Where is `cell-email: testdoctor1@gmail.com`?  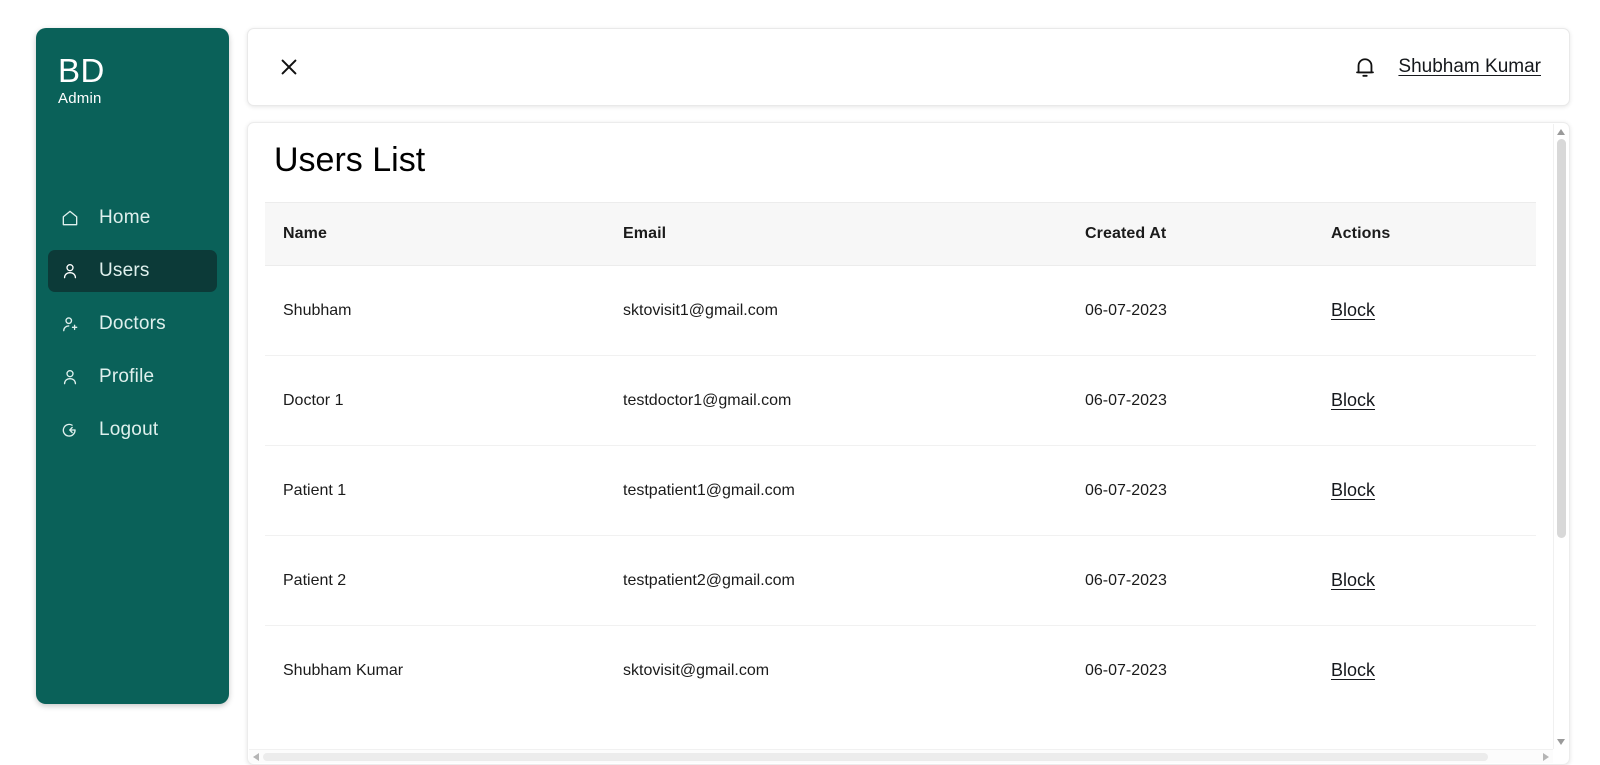 cell-email: testdoctor1@gmail.com is located at coordinates (836, 400).